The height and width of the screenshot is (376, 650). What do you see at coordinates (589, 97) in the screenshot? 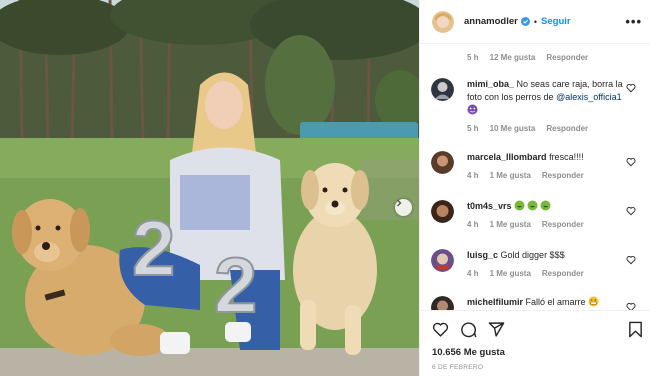
I see `comment-mention: @alexis_officia1` at bounding box center [589, 97].